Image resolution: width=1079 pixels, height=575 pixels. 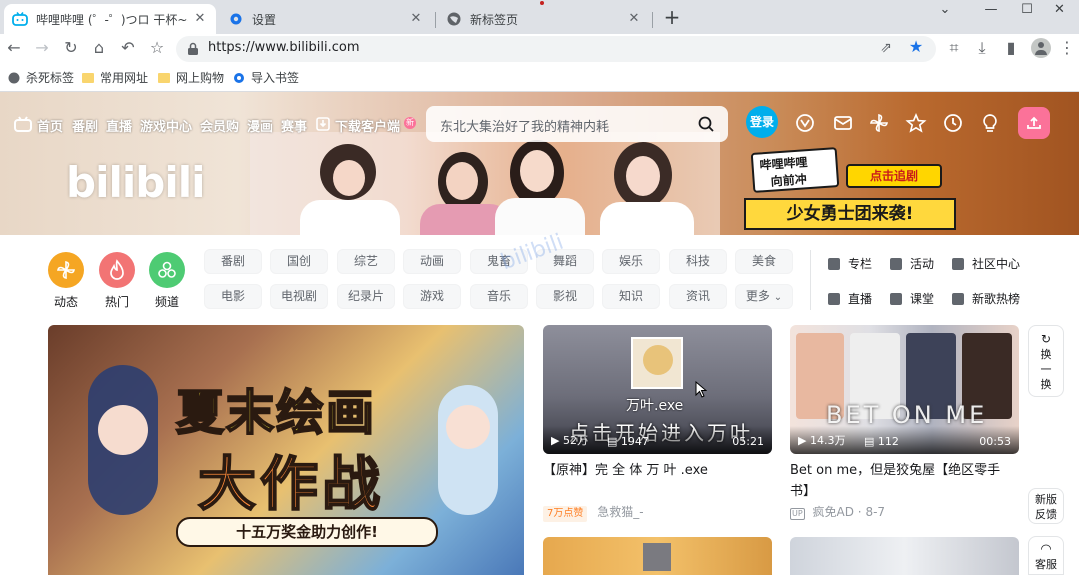 What do you see at coordinates (904, 389) in the screenshot?
I see `video-thumbnail: BET ON ME ▶ 14.3万 ▤ 112 00:53` at bounding box center [904, 389].